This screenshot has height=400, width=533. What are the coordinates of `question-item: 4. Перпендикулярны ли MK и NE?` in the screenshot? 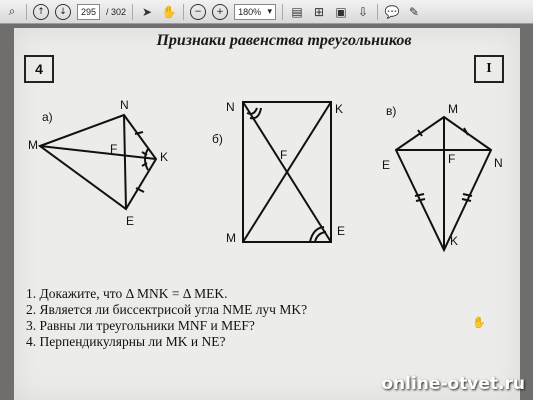 It's located at (126, 341).